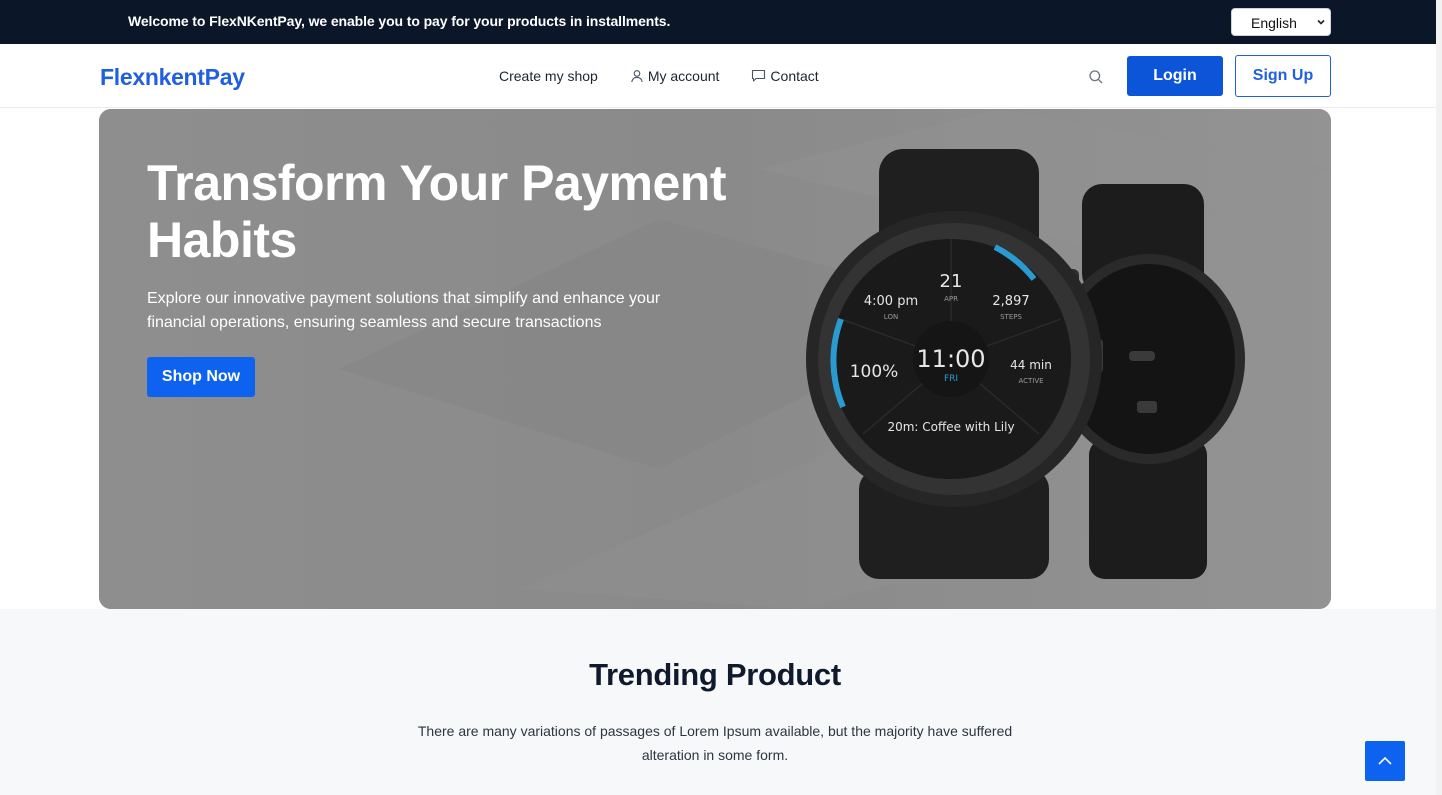 The height and width of the screenshot is (795, 1442). I want to click on hero-title: Transform Your Payment Habits, so click(437, 211).